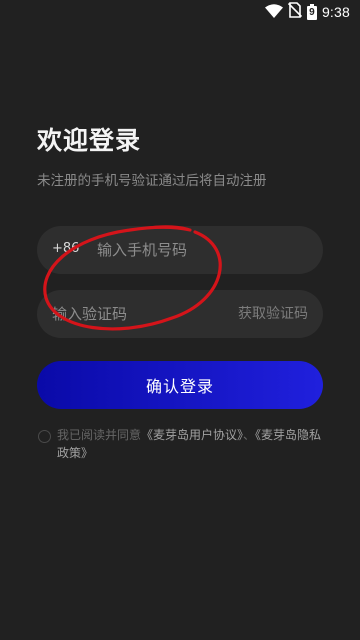 This screenshot has width=360, height=640. I want to click on confirm-login-button: 确认登录, so click(180, 385).